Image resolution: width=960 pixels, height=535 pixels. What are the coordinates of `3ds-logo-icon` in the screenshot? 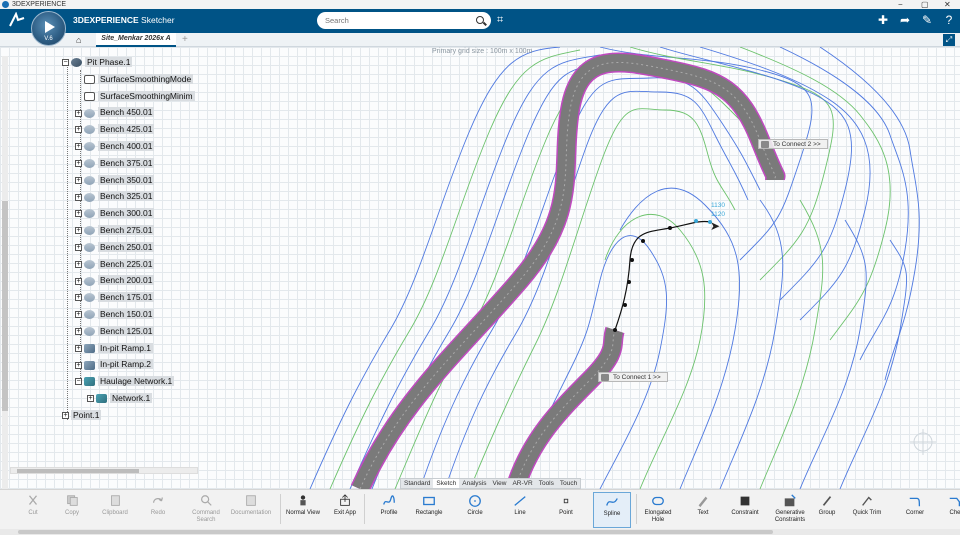 It's located at (17, 22).